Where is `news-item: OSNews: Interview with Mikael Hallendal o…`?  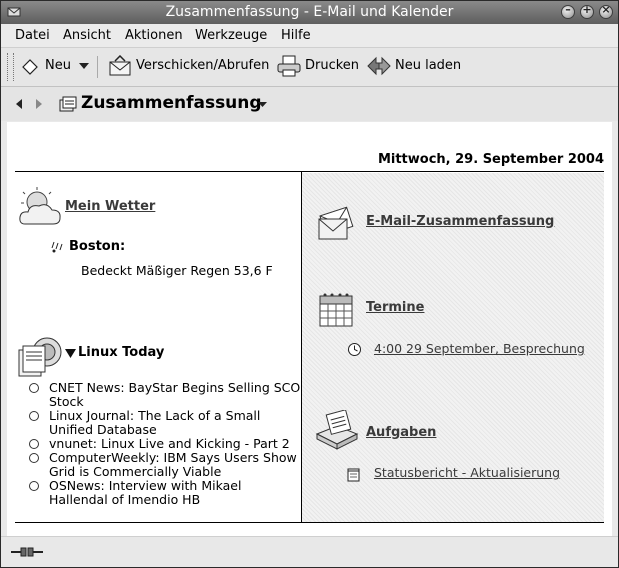 news-item: OSNews: Interview with Mikael Hallendal o… is located at coordinates (175, 493).